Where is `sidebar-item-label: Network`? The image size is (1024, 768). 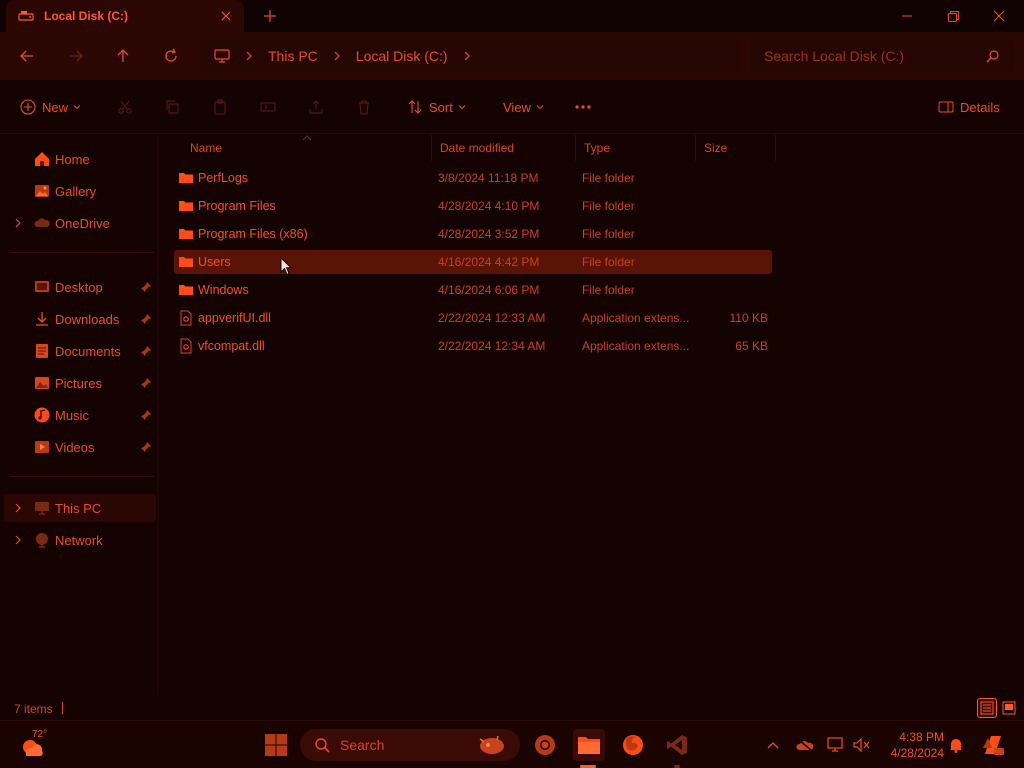
sidebar-item-label: Network is located at coordinates (79, 540).